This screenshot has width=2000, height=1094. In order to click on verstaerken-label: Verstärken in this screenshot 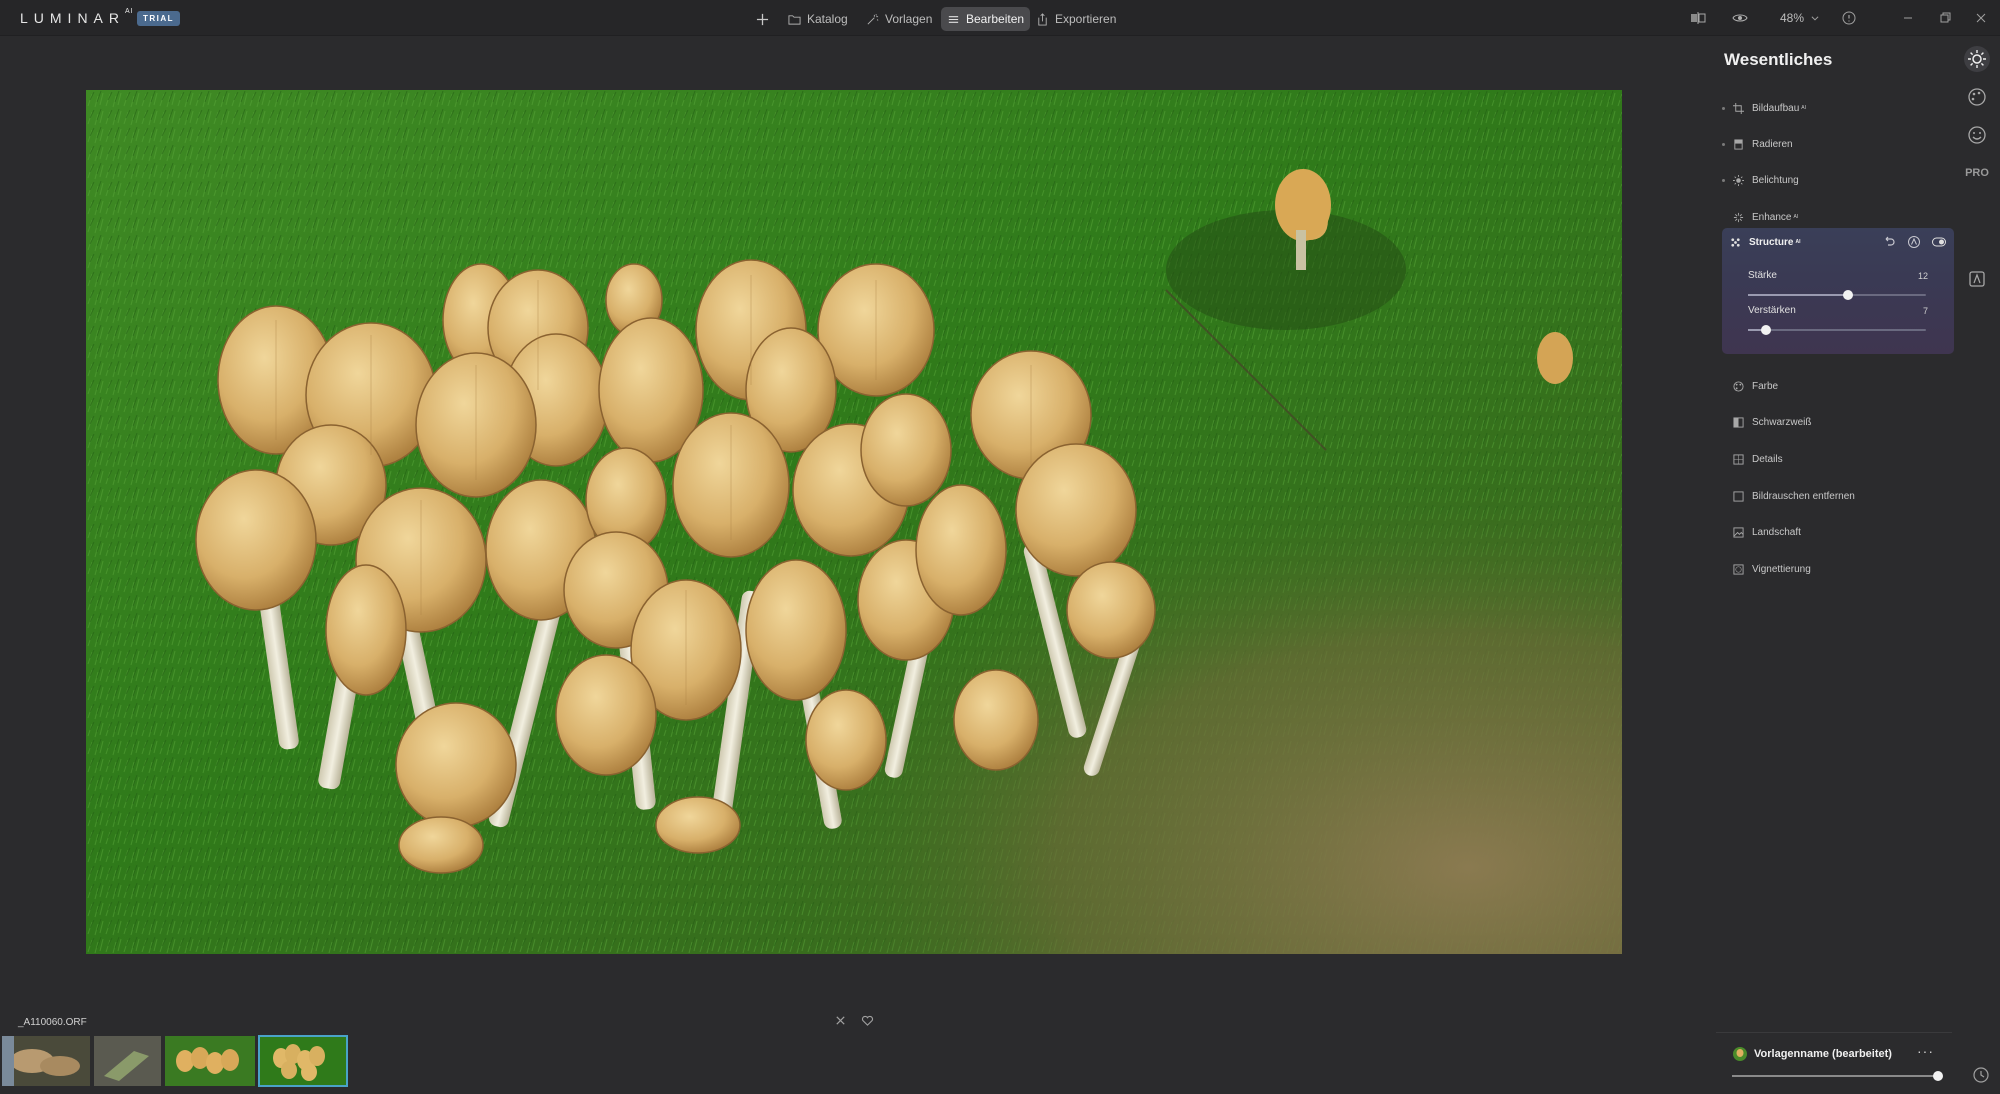, I will do `click(1772, 310)`.